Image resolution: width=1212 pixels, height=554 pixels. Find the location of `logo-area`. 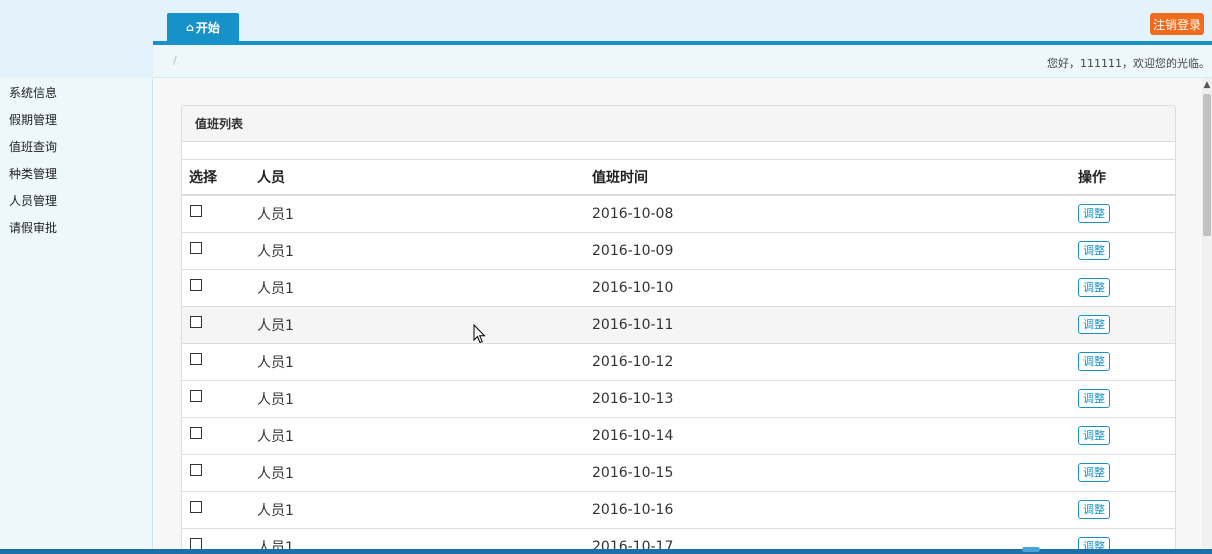

logo-area is located at coordinates (76, 61).